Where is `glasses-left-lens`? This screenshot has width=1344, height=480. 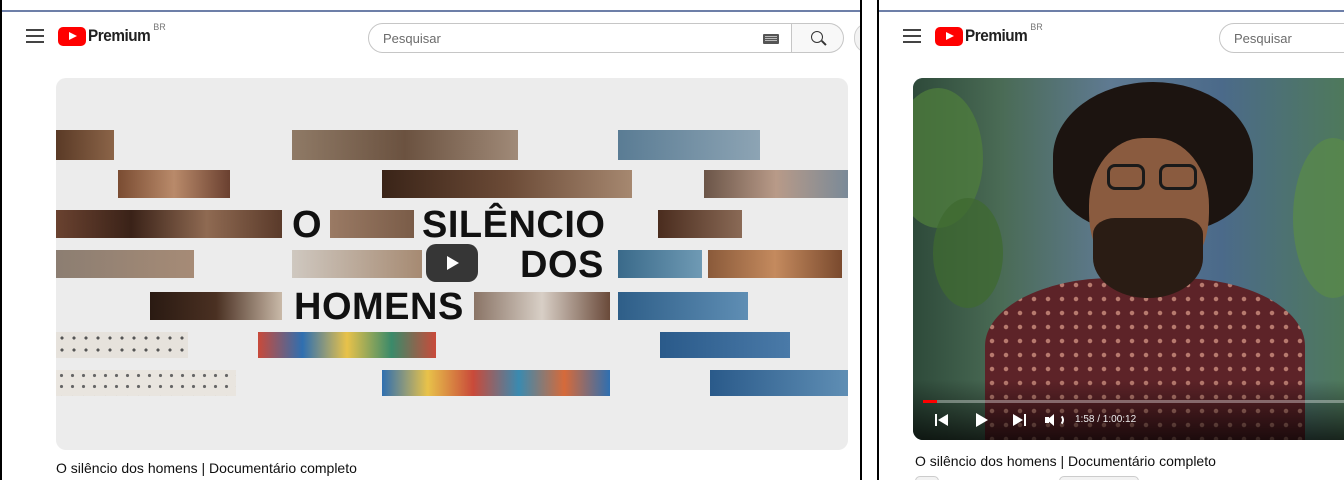 glasses-left-lens is located at coordinates (1126, 177).